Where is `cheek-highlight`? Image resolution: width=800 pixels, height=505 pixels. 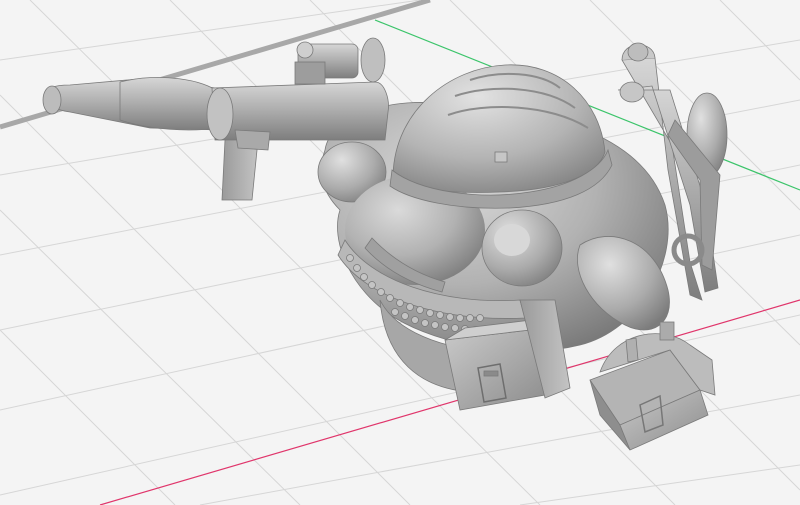
cheek-highlight is located at coordinates (512, 240).